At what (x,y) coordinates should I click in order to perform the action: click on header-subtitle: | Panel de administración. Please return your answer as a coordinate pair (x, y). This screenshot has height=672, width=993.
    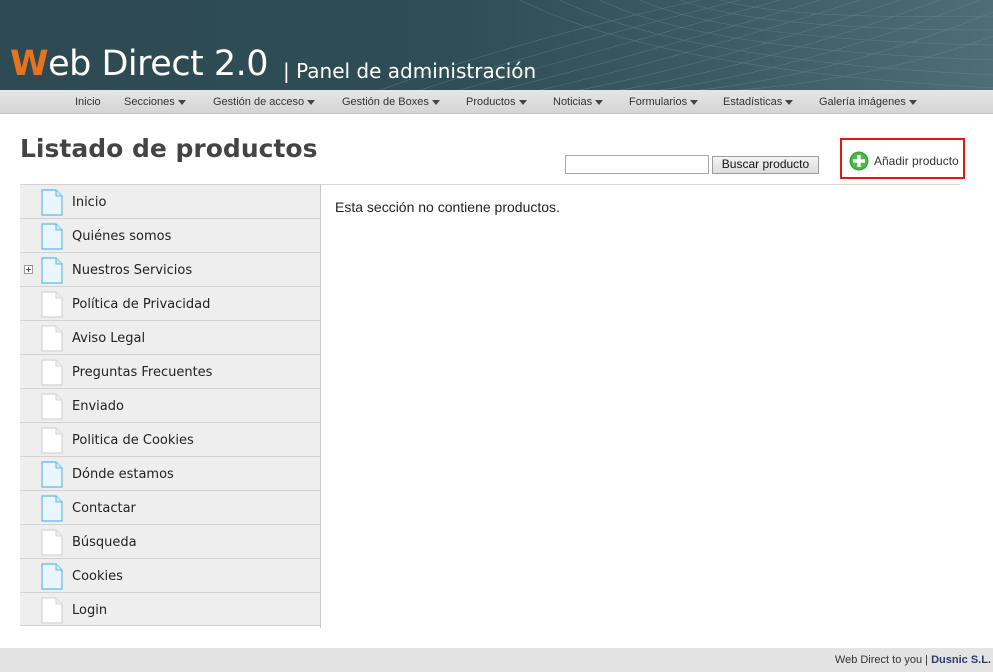
    Looking at the image, I should click on (410, 71).